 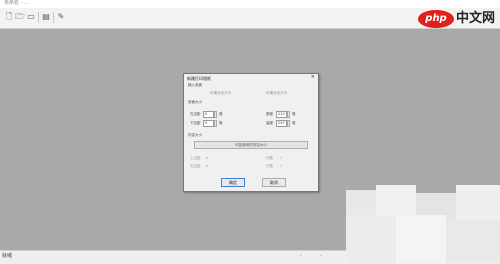 What do you see at coordinates (61, 17) in the screenshot?
I see `edit-icon: ✎` at bounding box center [61, 17].